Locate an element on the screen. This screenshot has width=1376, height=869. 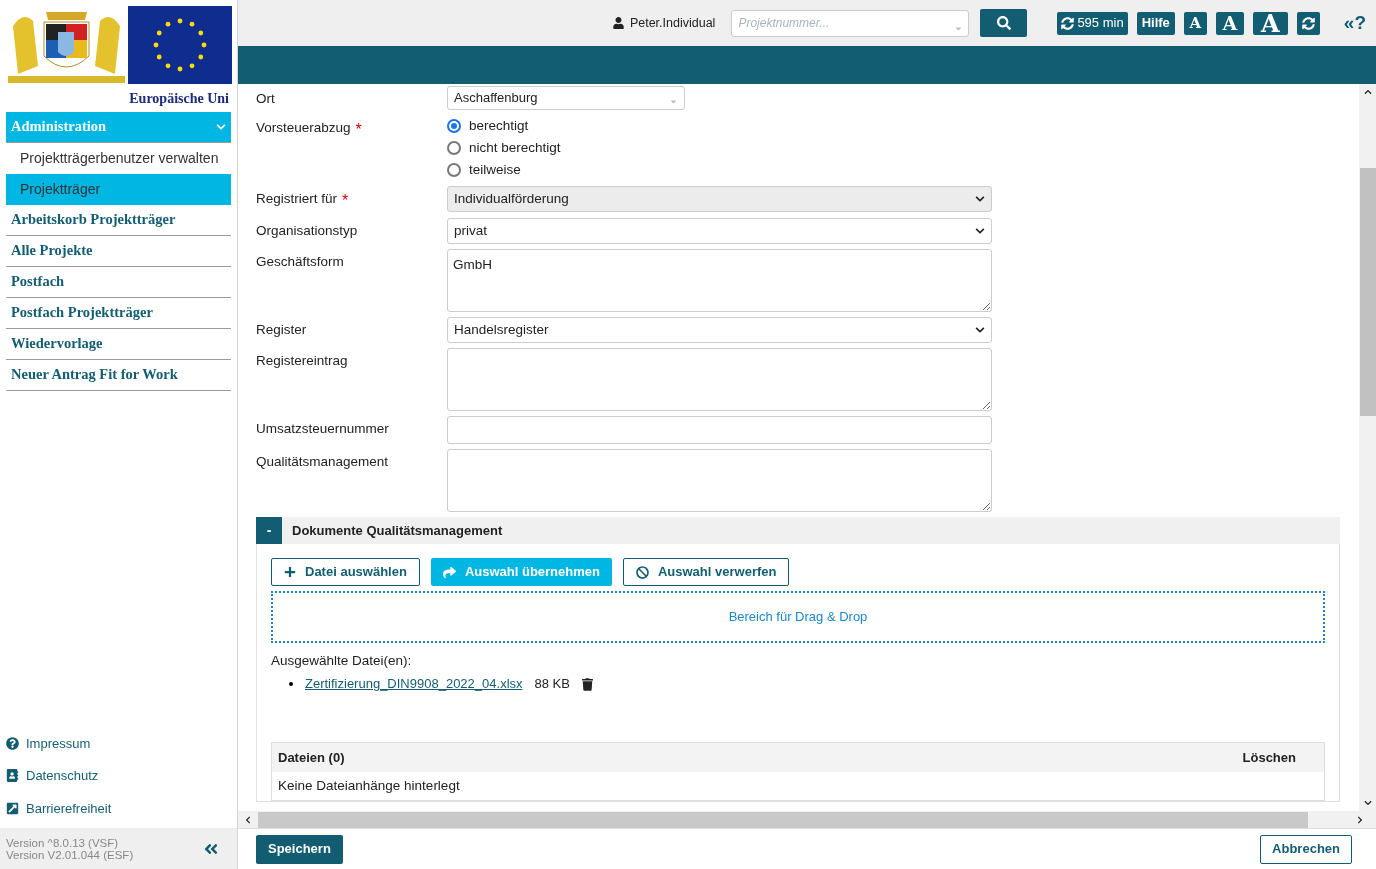
field-label: Organisationstyp is located at coordinates (307, 231).